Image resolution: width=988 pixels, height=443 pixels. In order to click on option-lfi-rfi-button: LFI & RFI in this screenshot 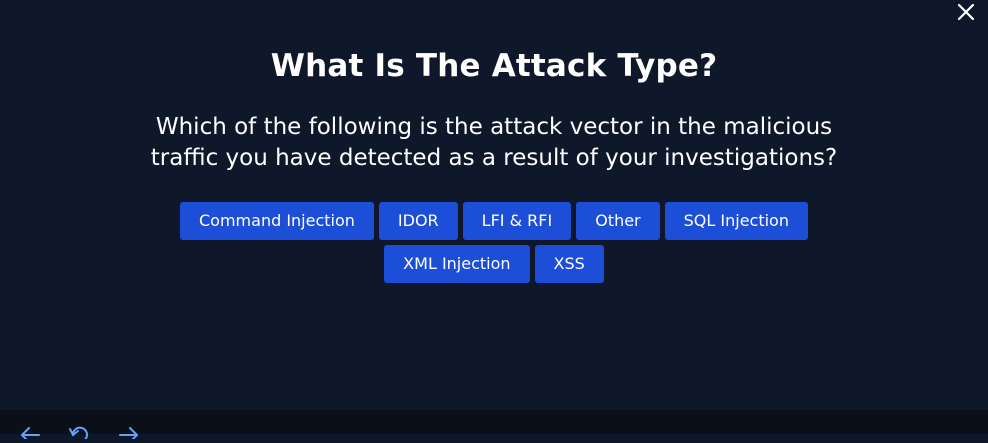, I will do `click(517, 221)`.